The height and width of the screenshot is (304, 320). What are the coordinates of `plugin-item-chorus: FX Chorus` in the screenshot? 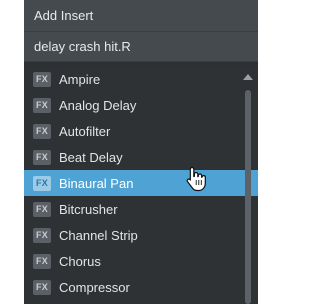 It's located at (131, 261).